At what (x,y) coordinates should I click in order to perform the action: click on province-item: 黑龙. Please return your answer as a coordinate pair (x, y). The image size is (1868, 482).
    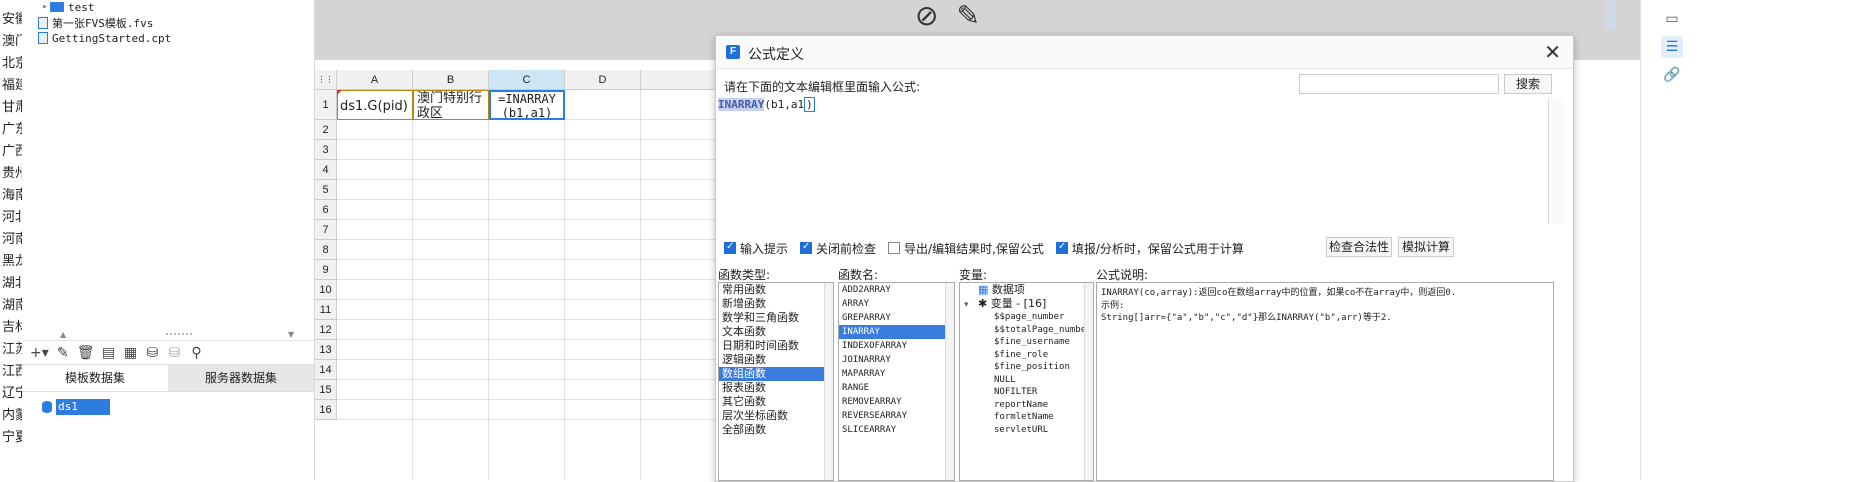
    Looking at the image, I should click on (12, 259).